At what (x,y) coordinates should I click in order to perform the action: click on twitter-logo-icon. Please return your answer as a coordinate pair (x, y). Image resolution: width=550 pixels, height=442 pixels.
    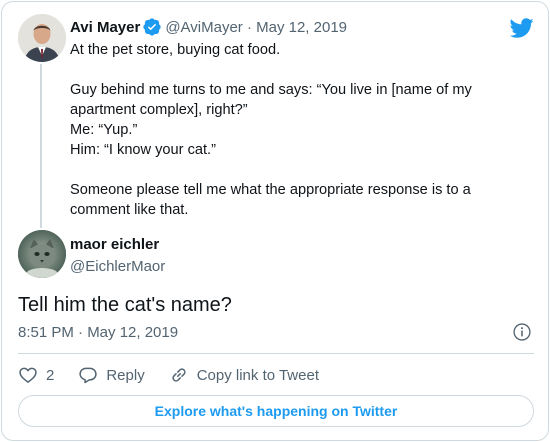
    Looking at the image, I should click on (522, 28).